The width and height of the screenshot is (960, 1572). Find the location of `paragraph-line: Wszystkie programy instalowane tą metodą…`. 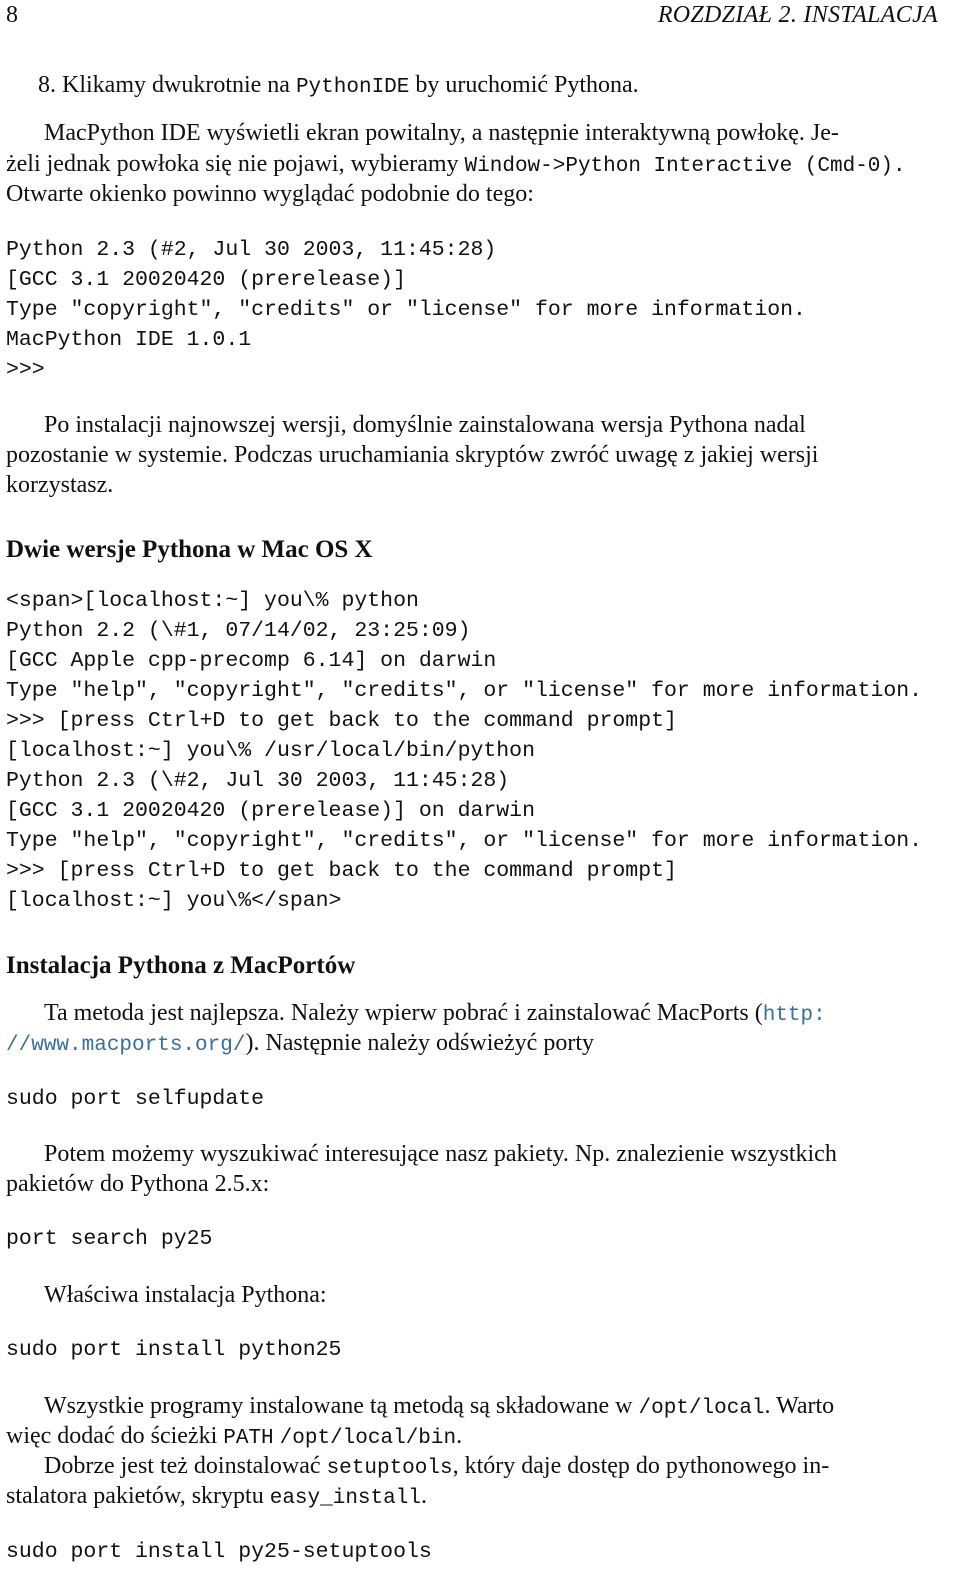

paragraph-line: Wszystkie programy instalowane tą metodą… is located at coordinates (439, 1406).